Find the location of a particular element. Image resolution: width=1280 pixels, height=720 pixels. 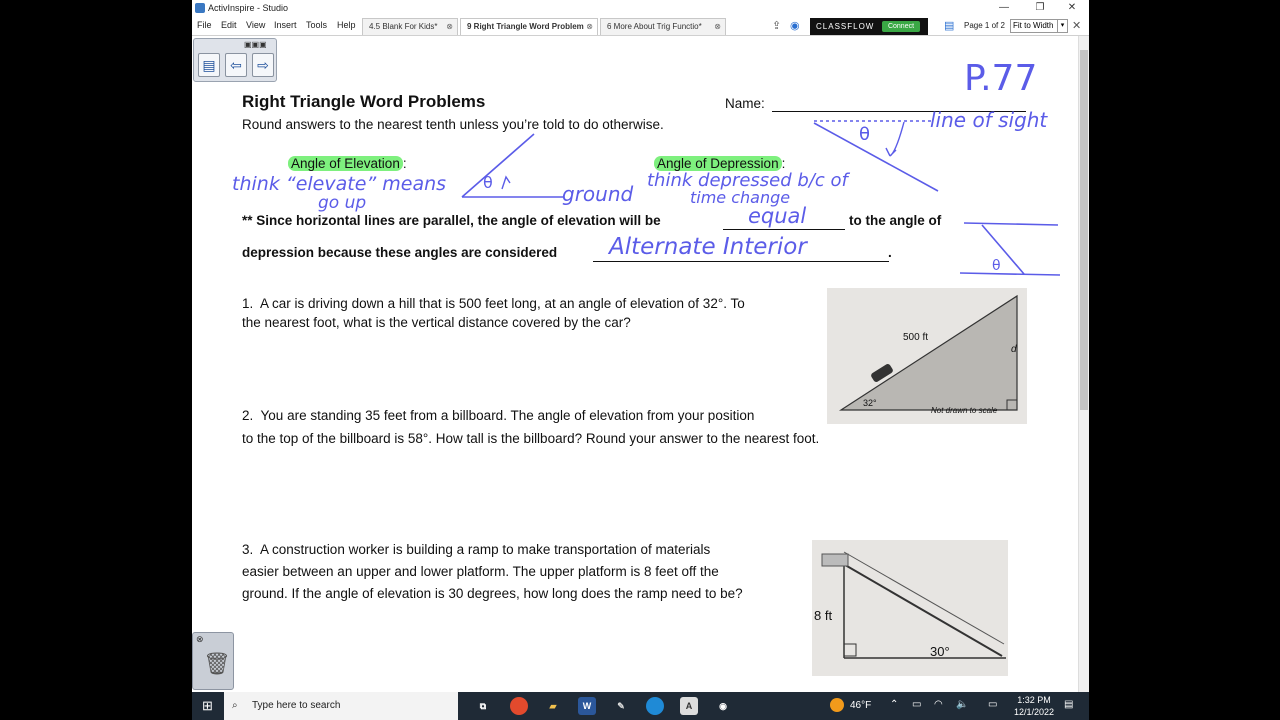

ink-equal: equal is located at coordinates (777, 216).